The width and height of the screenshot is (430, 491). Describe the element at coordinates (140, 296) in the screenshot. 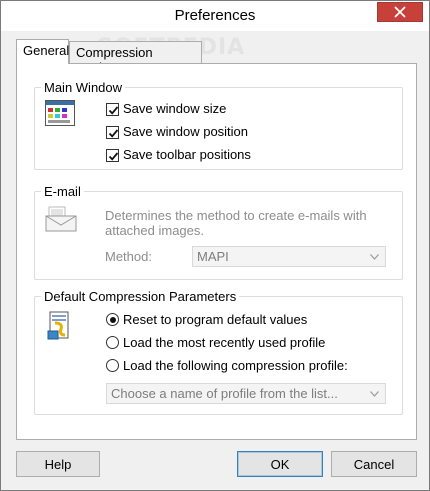

I see `compression-legend: Default Compression Parameters` at that location.